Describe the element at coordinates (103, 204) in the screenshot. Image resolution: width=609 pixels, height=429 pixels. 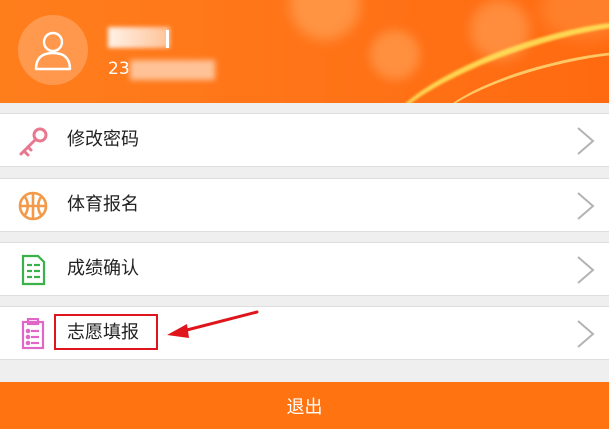
I see `menu-item-label: 体育报名` at that location.